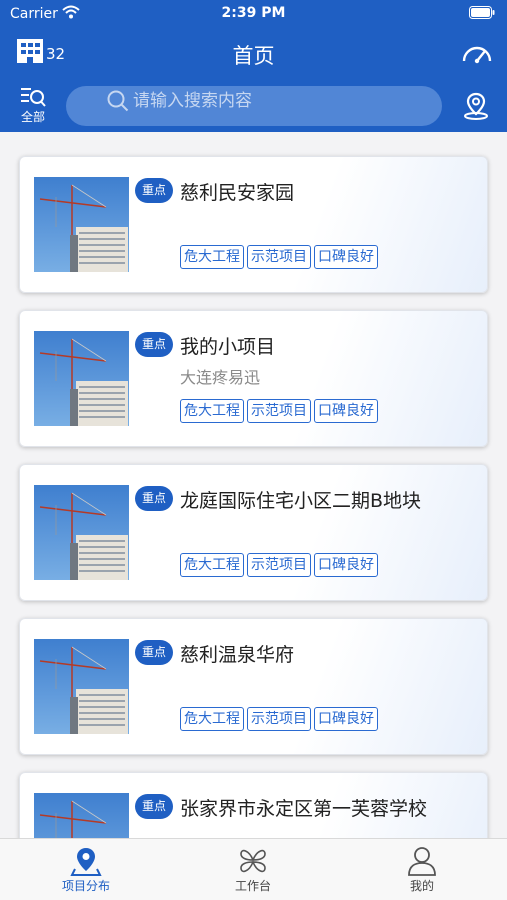  What do you see at coordinates (118, 101) in the screenshot?
I see `search-icon` at bounding box center [118, 101].